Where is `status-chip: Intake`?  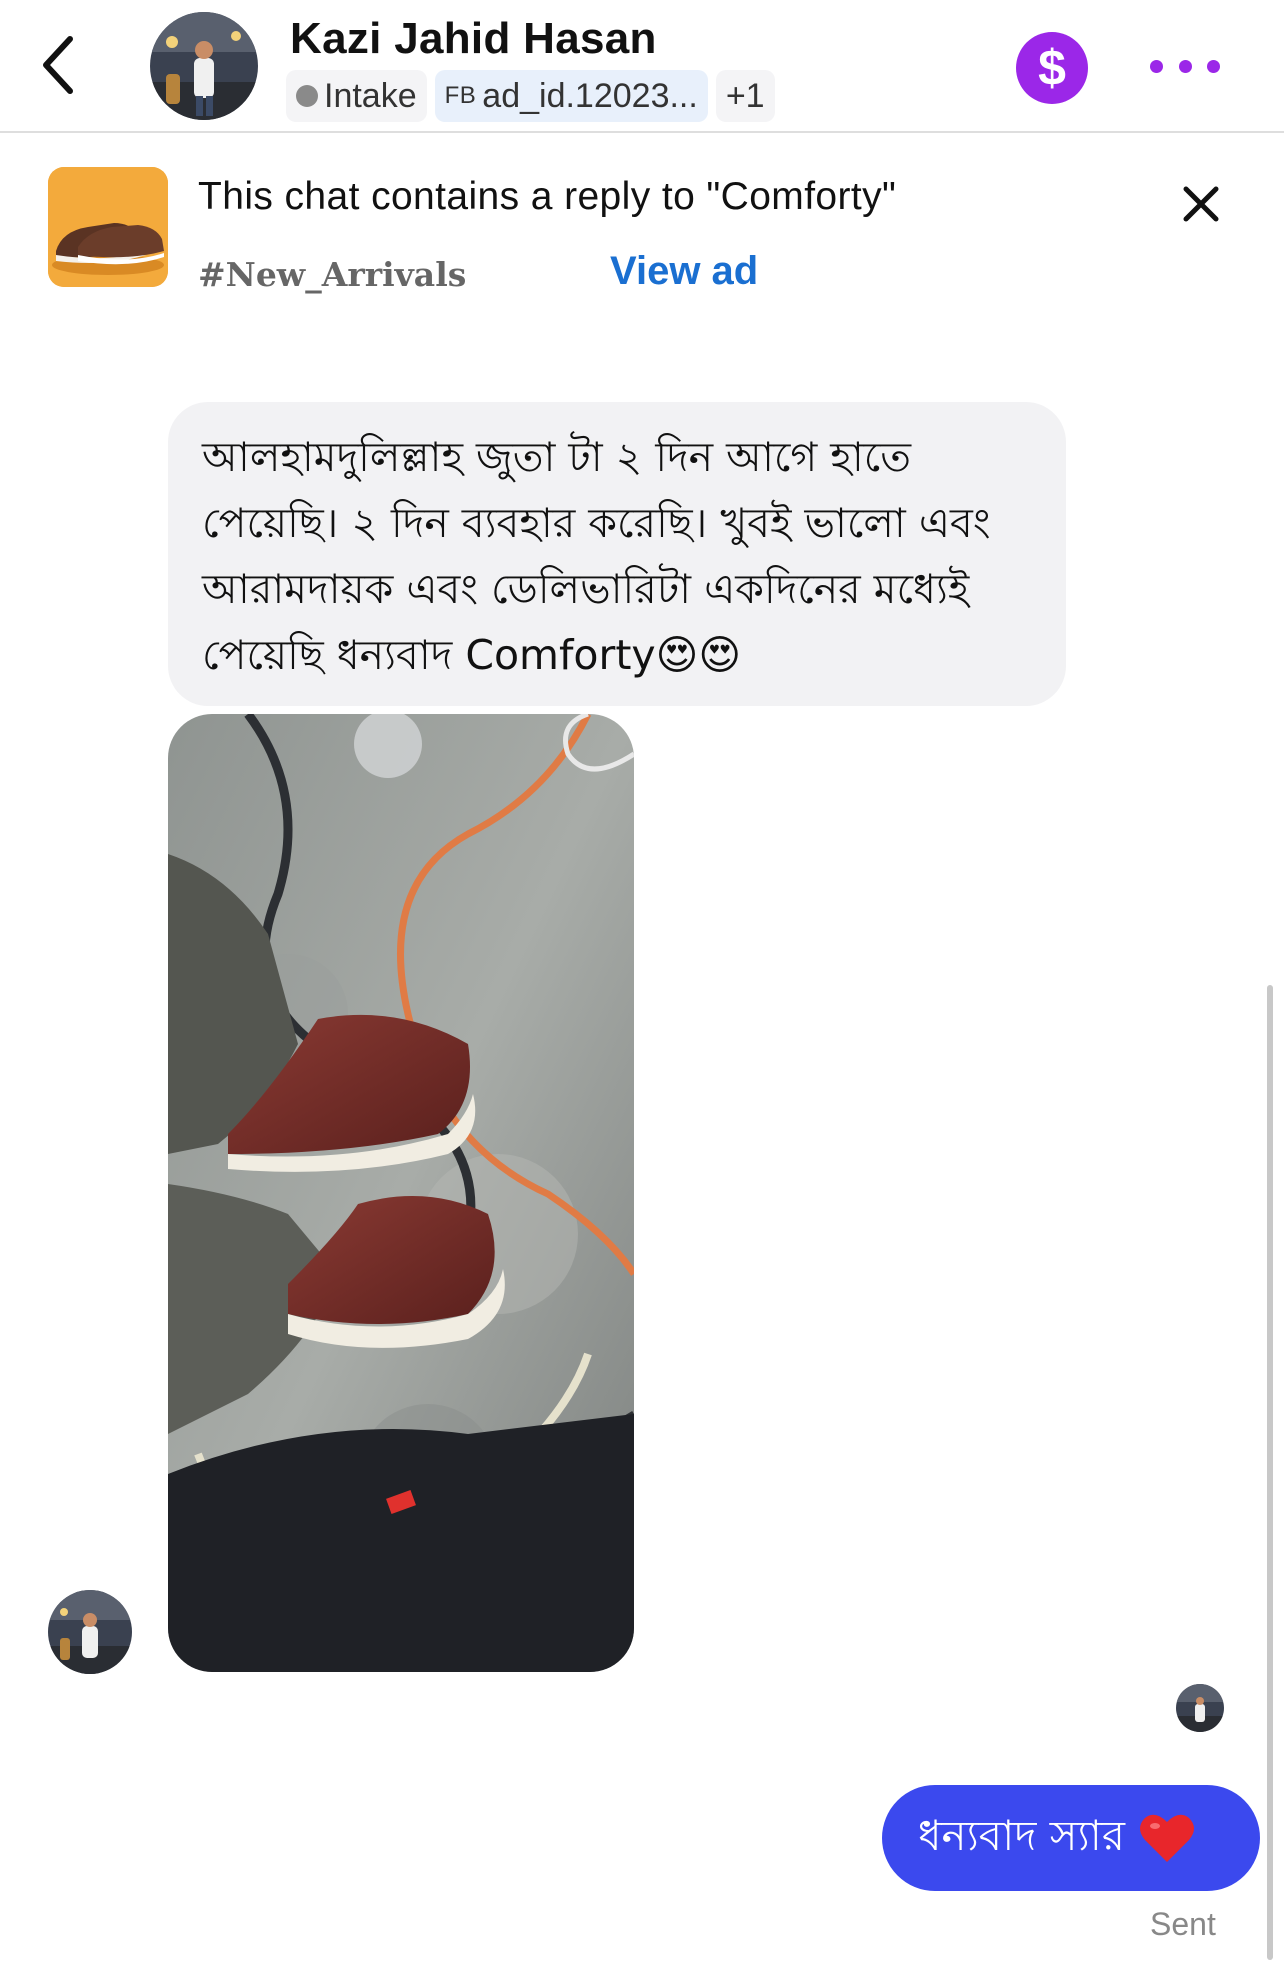 status-chip: Intake is located at coordinates (356, 96).